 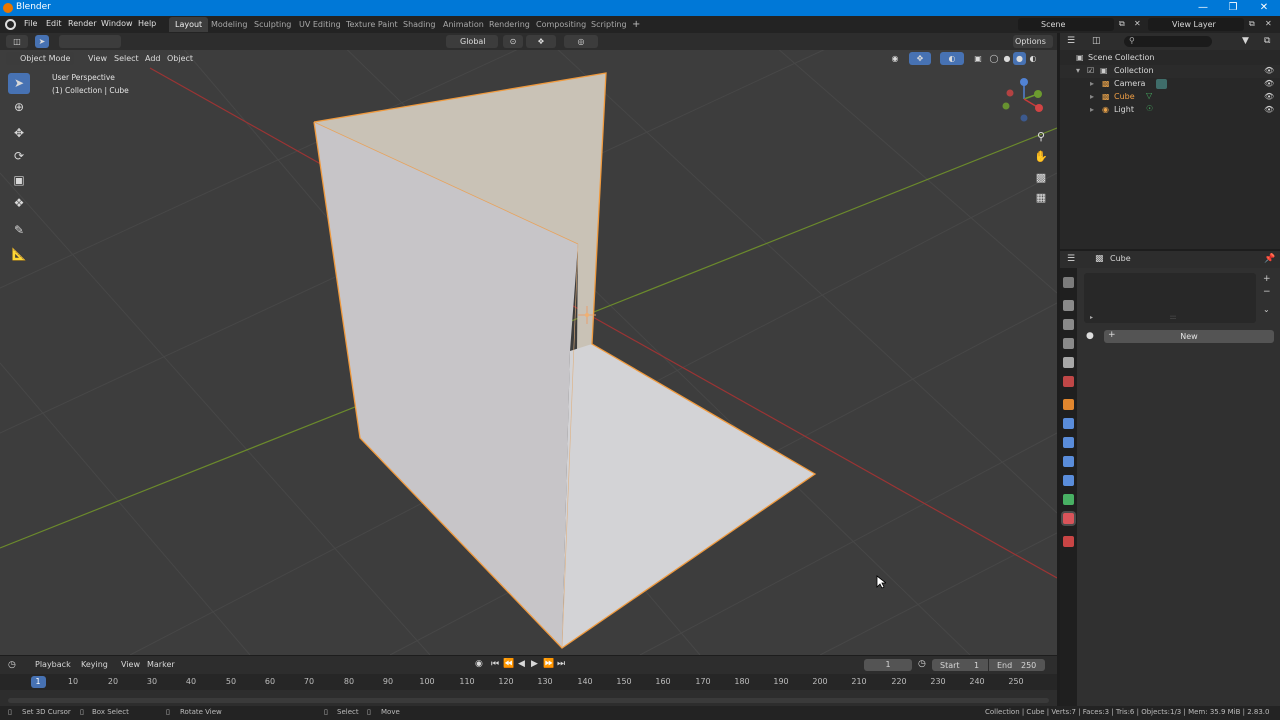 I want to click on outliner-row-camera: ▸ ▩ Camera 👁, so click(x=1170, y=84).